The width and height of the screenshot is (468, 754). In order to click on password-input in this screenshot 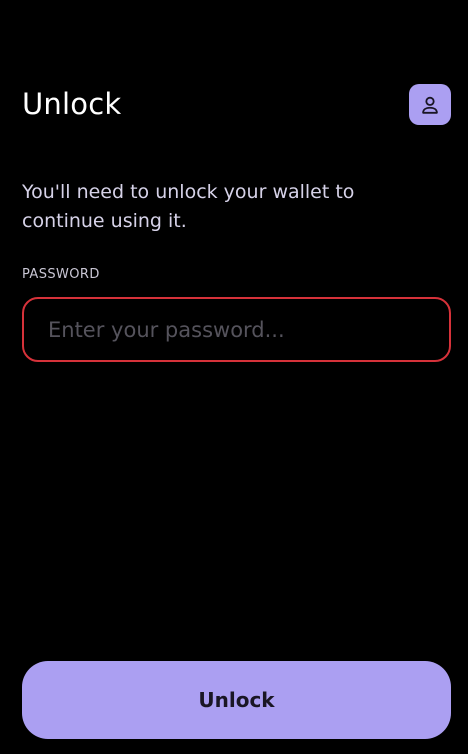, I will do `click(236, 329)`.